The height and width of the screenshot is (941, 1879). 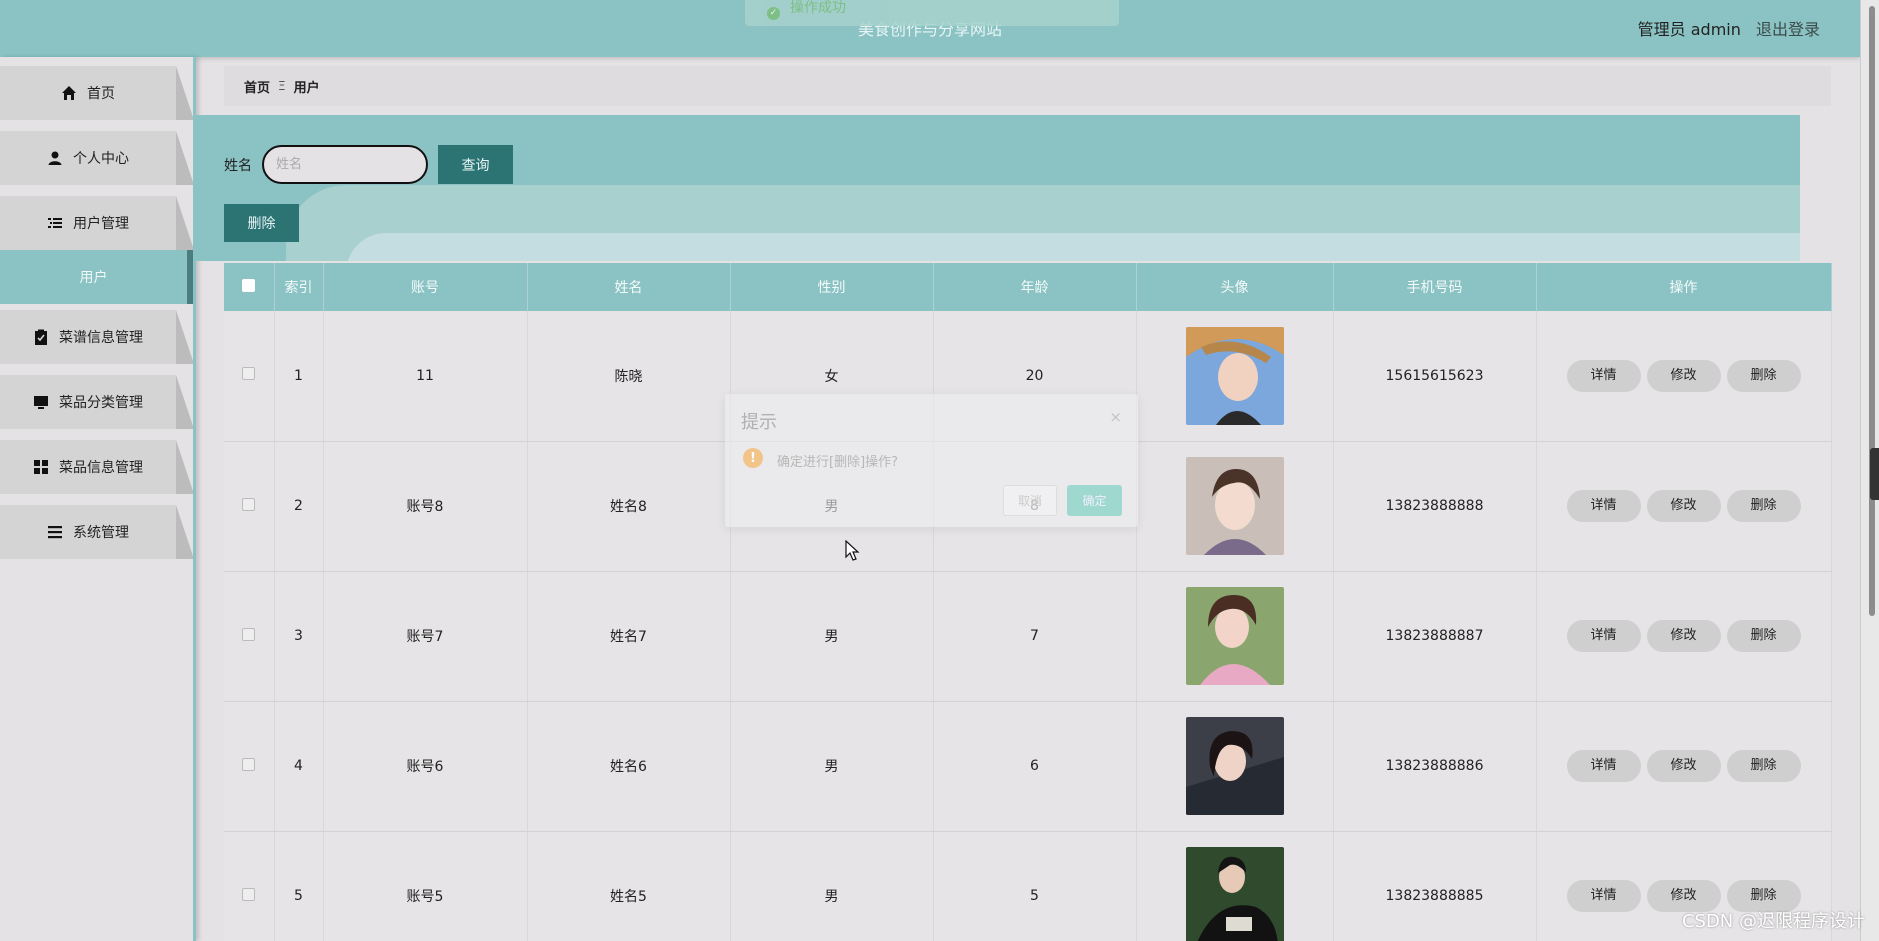 I want to click on batch-delete-button: 删除, so click(x=261, y=223).